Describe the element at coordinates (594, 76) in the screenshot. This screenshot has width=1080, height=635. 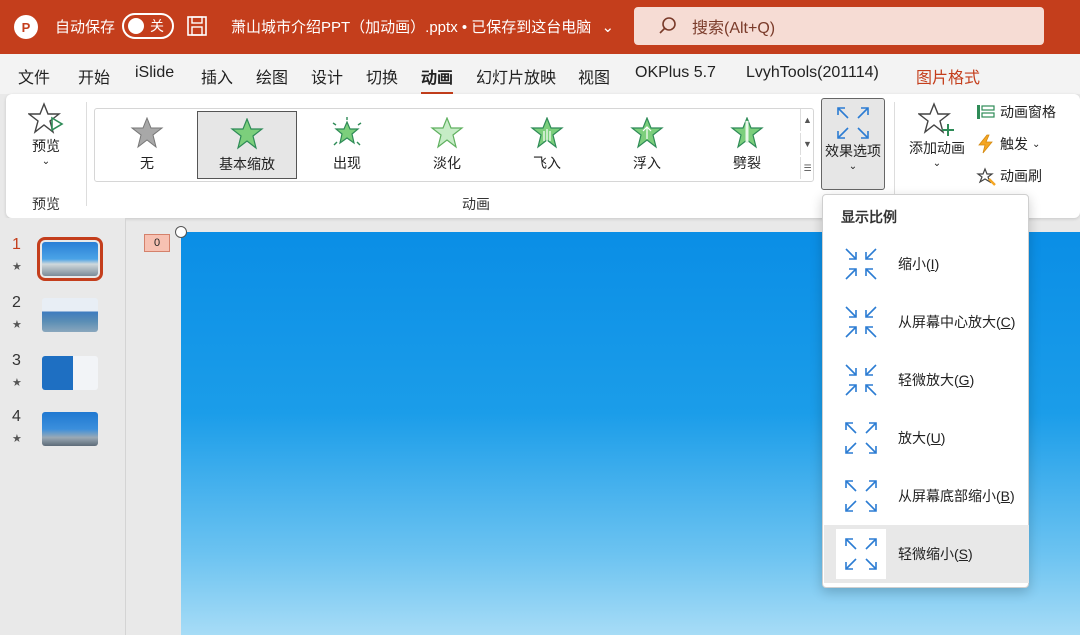
I see `tab-view: 视图` at that location.